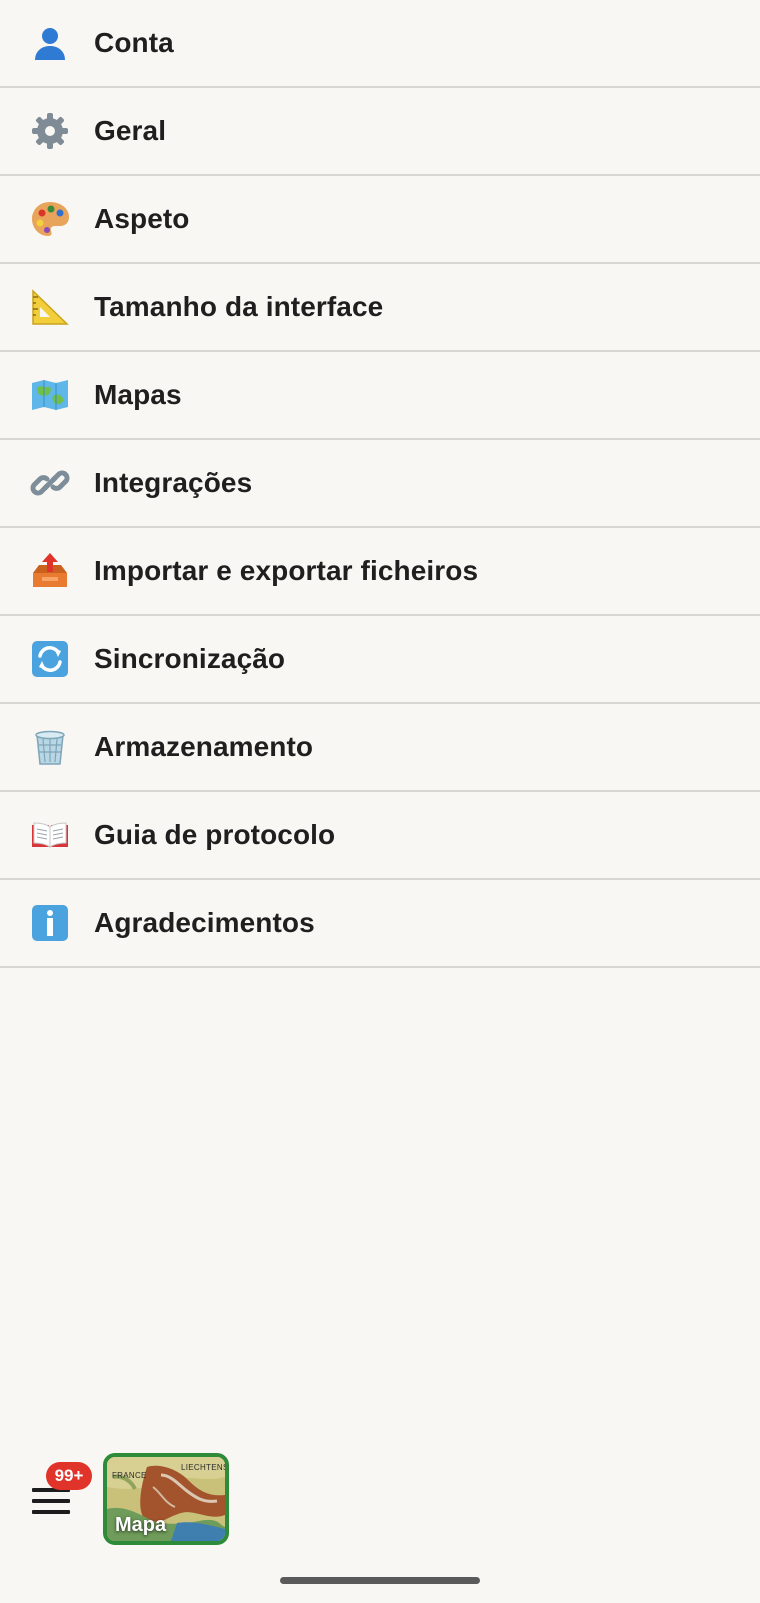 The width and height of the screenshot is (760, 1603). I want to click on map-region-label: LIECHTENS, so click(205, 1467).